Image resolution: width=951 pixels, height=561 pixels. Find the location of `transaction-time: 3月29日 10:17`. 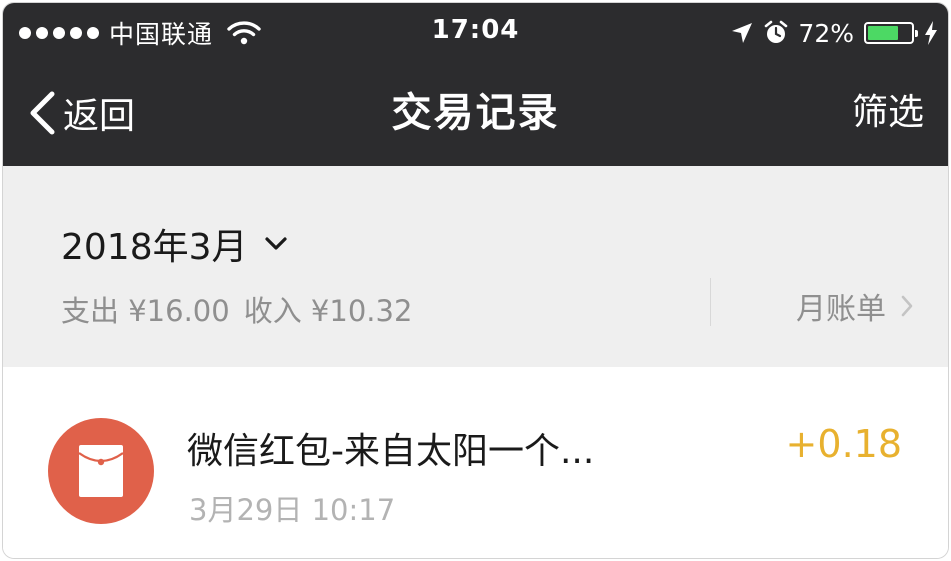

transaction-time: 3月29日 10:17 is located at coordinates (292, 510).